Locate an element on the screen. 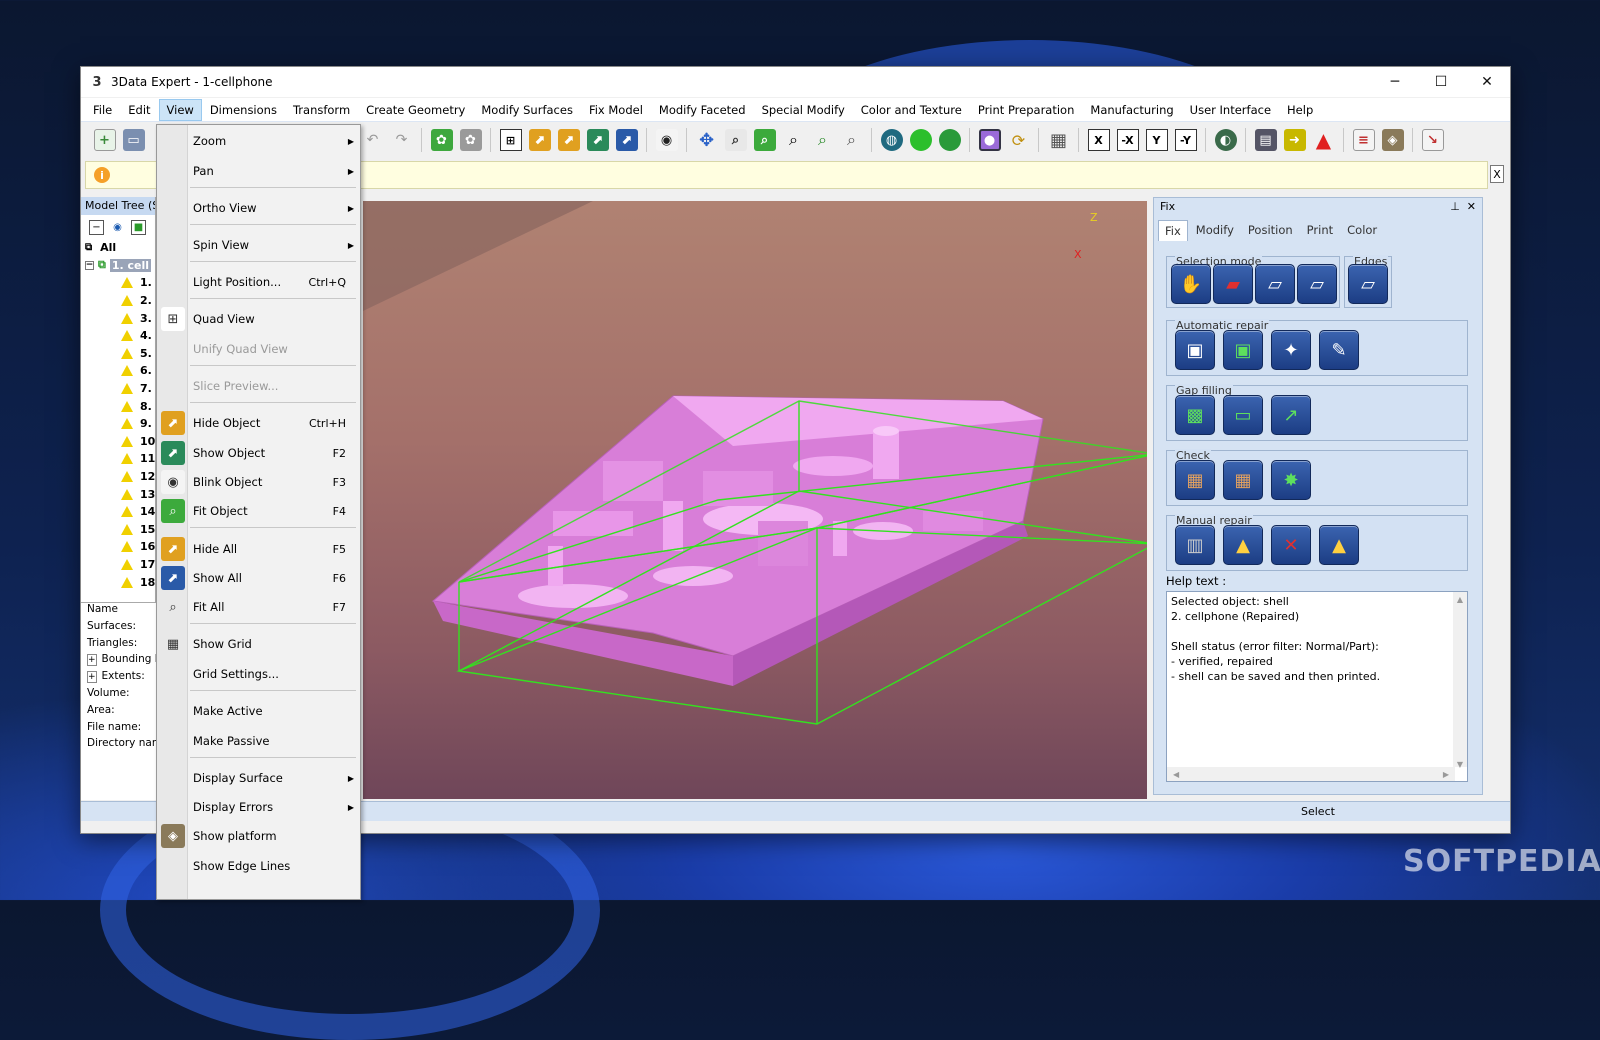 This screenshot has width=1600, height=1040. view-menu-item: Make Active is located at coordinates (258, 711).